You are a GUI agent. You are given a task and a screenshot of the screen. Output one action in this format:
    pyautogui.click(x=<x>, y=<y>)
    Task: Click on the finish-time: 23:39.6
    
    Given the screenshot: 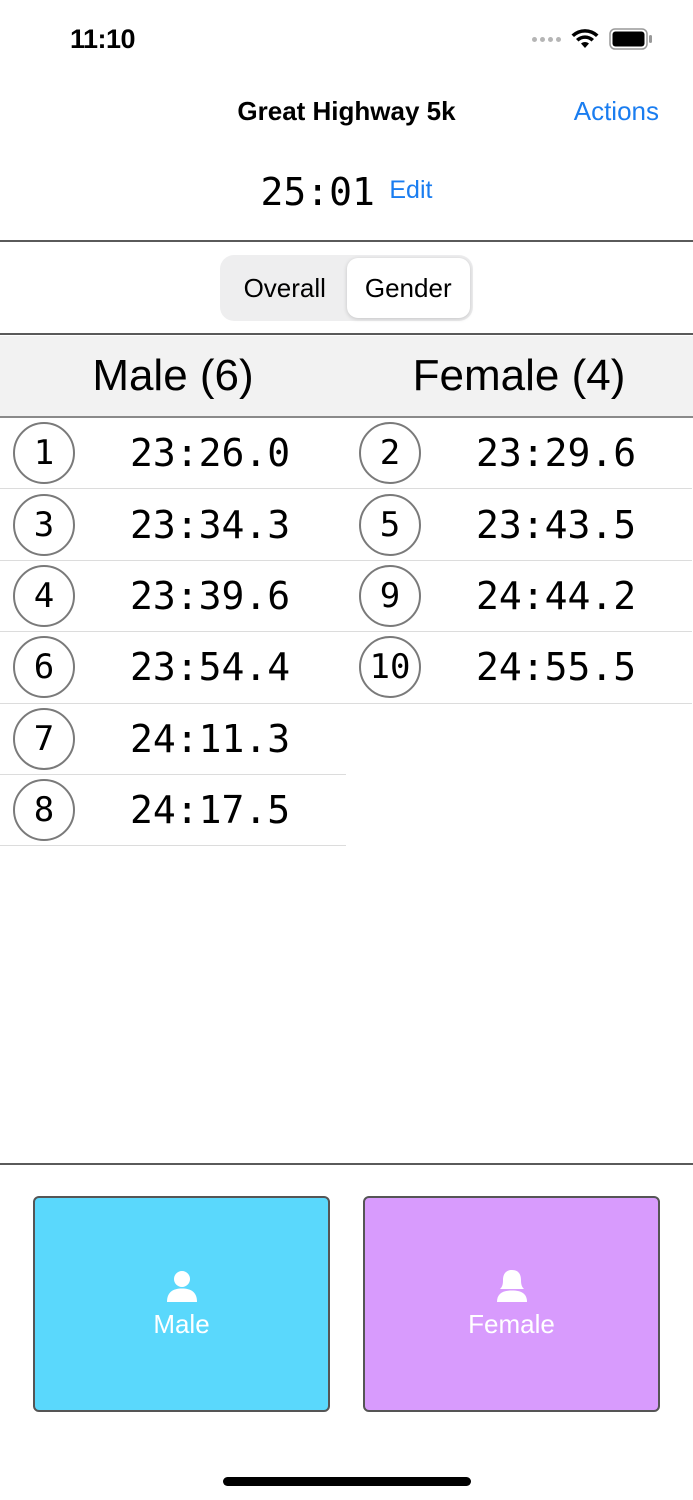 What is the action you would take?
    pyautogui.click(x=210, y=595)
    